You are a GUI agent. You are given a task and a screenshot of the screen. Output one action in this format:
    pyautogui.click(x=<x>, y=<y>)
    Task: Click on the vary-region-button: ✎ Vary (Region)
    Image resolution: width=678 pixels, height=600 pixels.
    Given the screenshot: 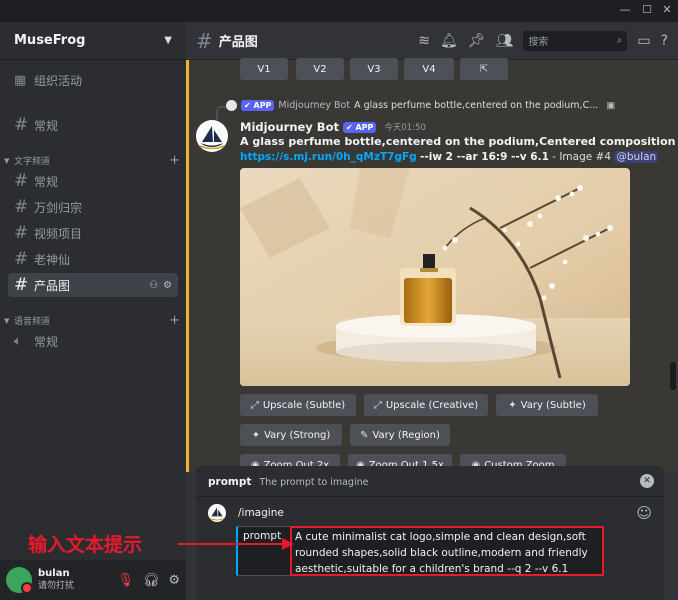 What is the action you would take?
    pyautogui.click(x=400, y=435)
    